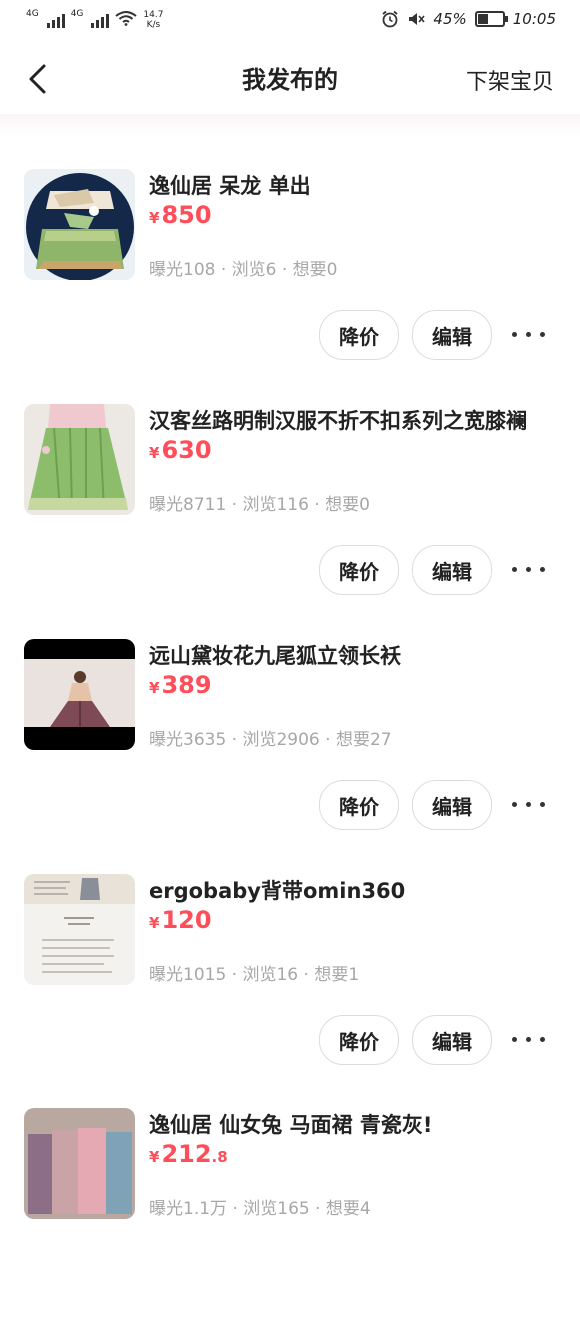 Image resolution: width=580 pixels, height=1343 pixels. I want to click on battery-icon, so click(491, 19).